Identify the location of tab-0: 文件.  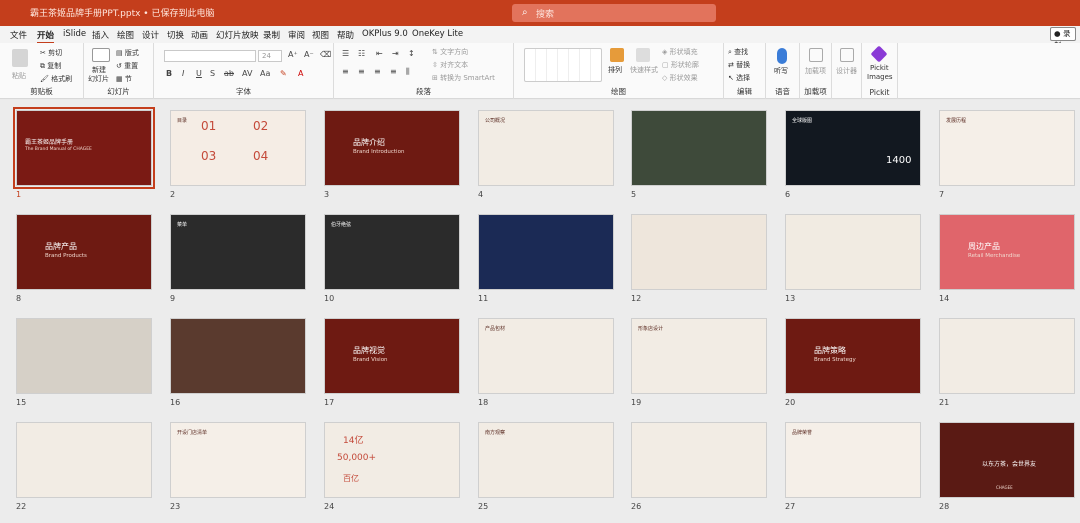
(18, 35).